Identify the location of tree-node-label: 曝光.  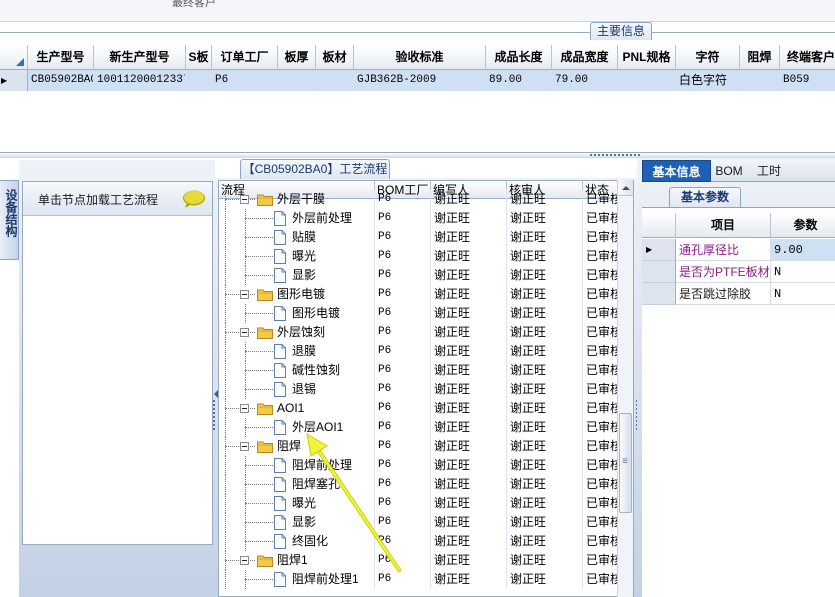
(304, 256).